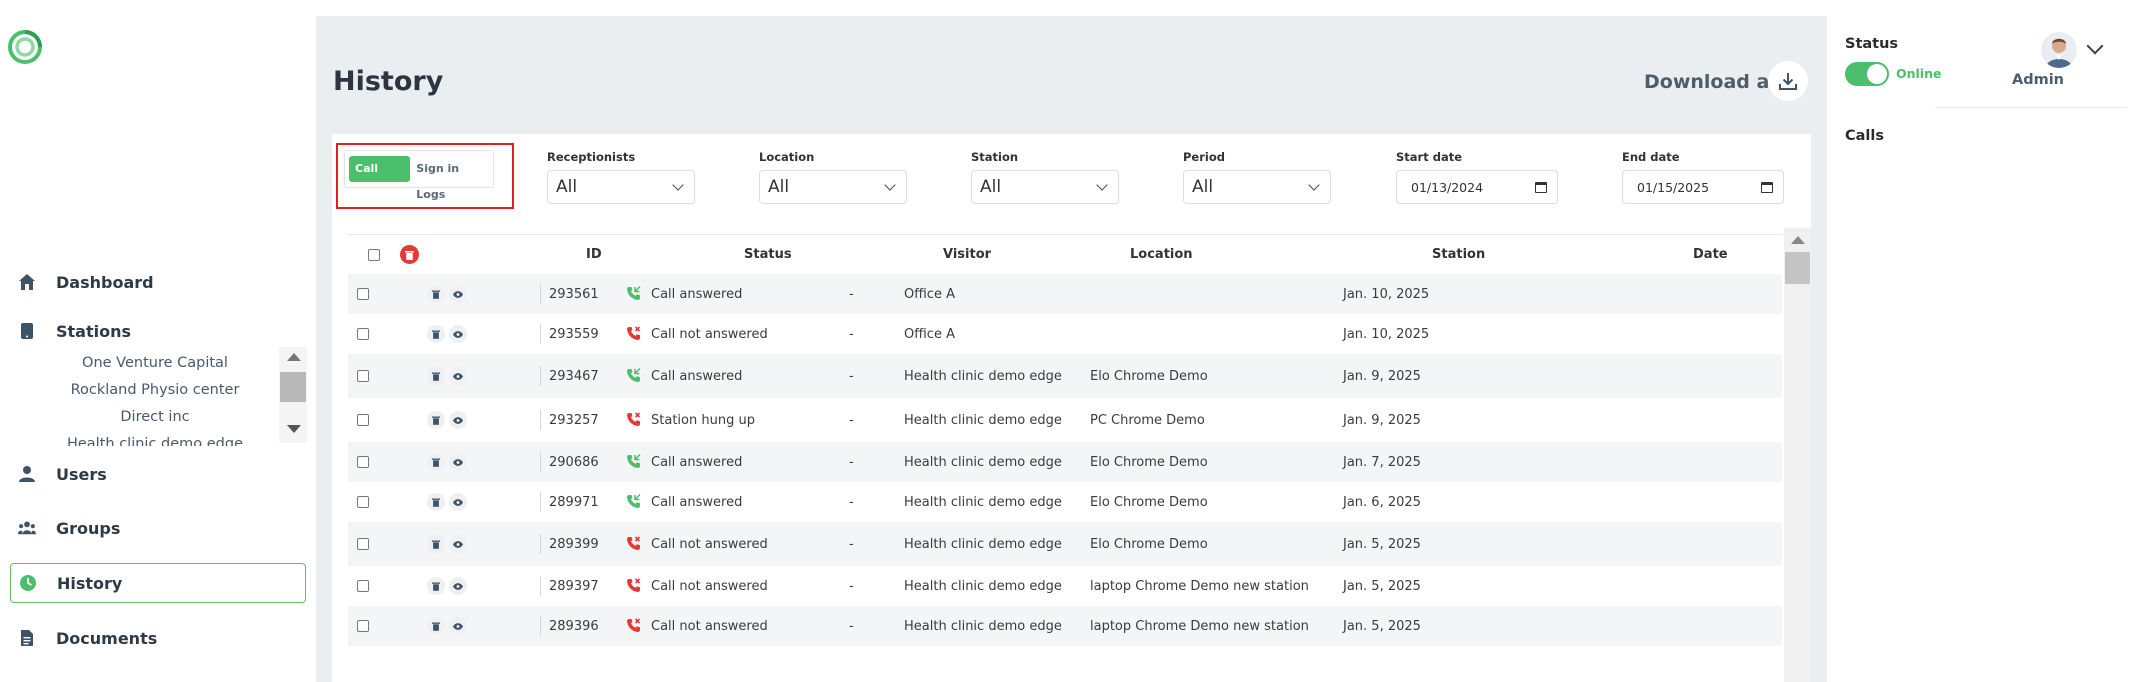  I want to click on scroll-down-arrow-icon, so click(294, 429).